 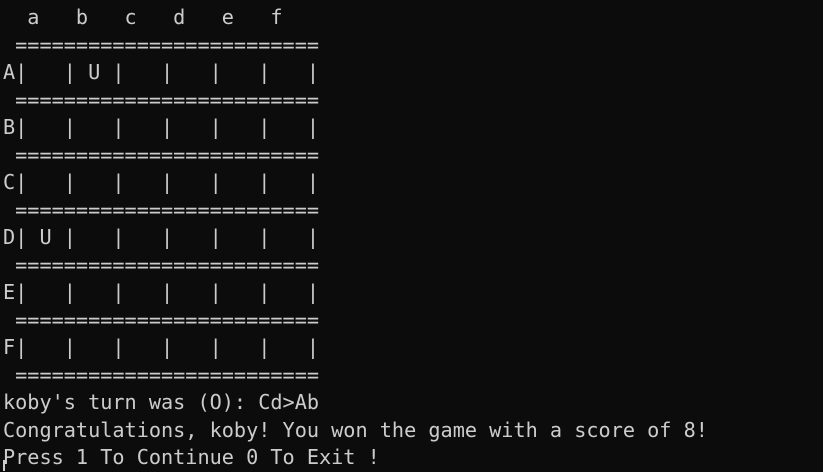 I want to click on board-column-header: a b c d e f, so click(x=143, y=17).